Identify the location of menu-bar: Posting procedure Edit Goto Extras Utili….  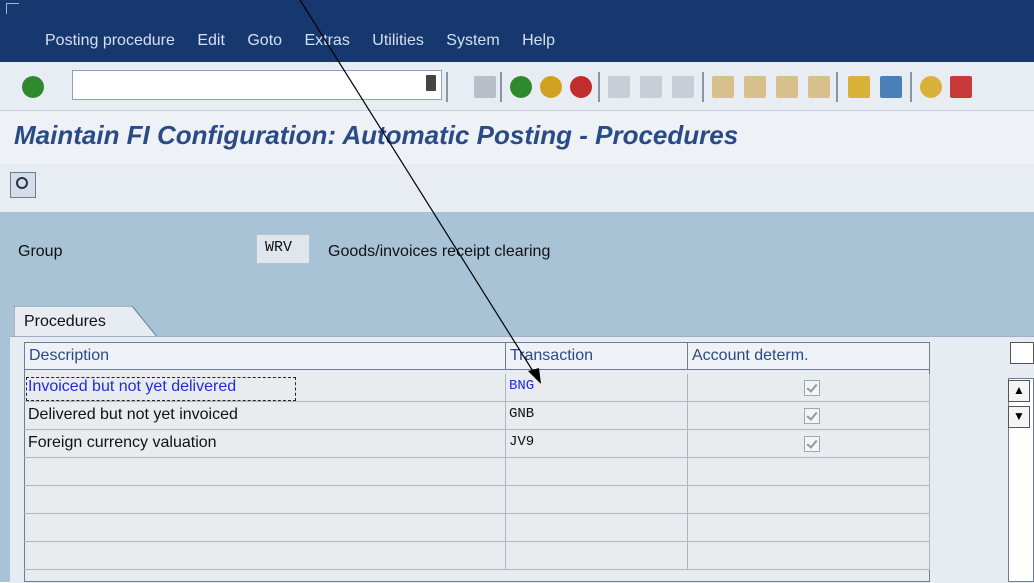
(517, 31).